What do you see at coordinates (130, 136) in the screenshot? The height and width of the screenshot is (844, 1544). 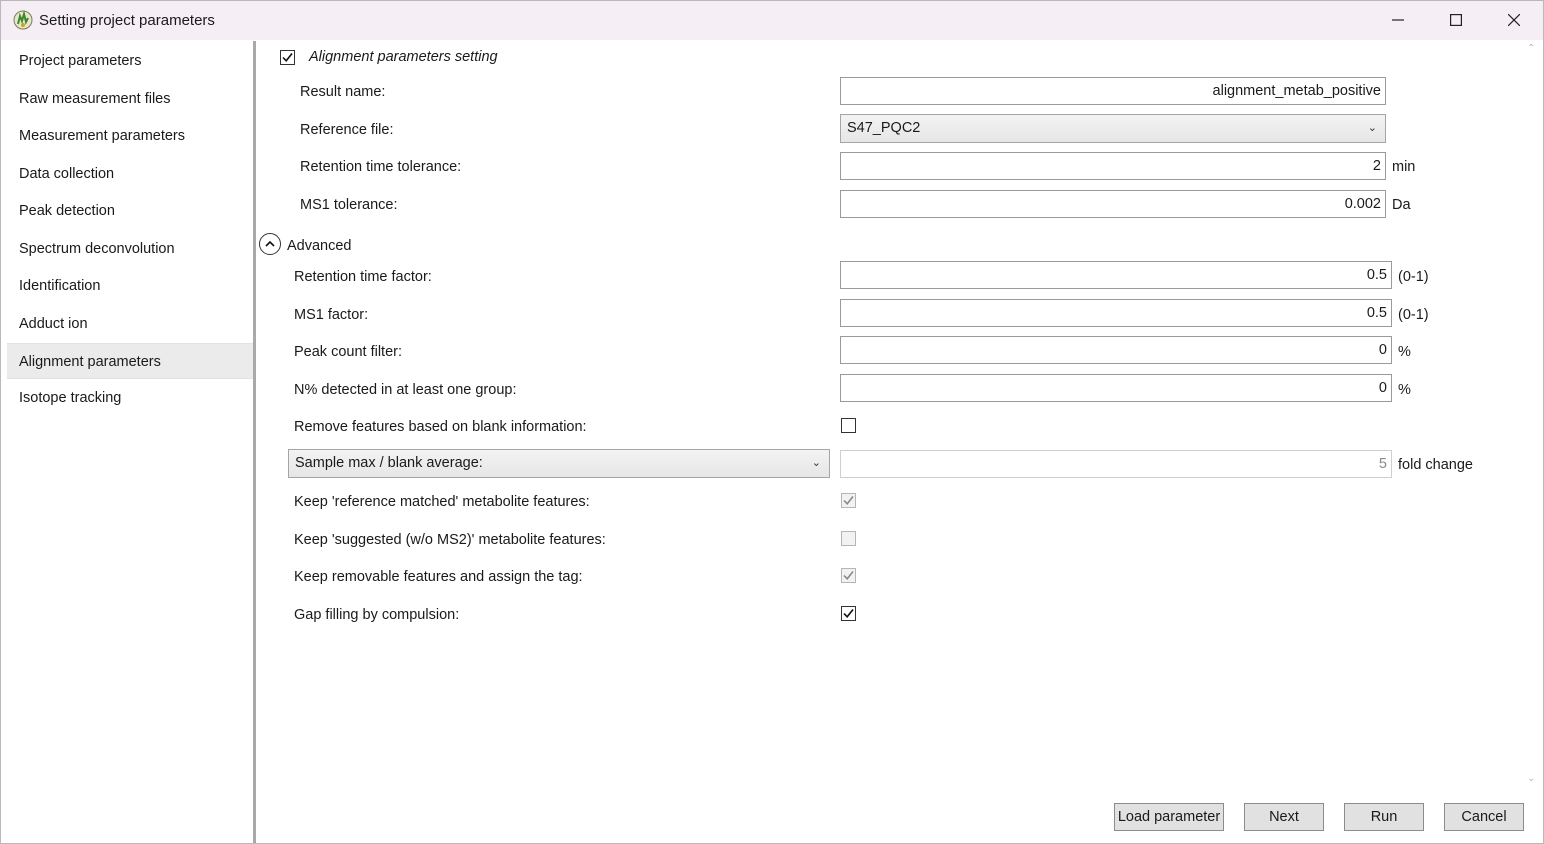 I see `sidebar-item-measurement-parameters: Measurement parameters` at bounding box center [130, 136].